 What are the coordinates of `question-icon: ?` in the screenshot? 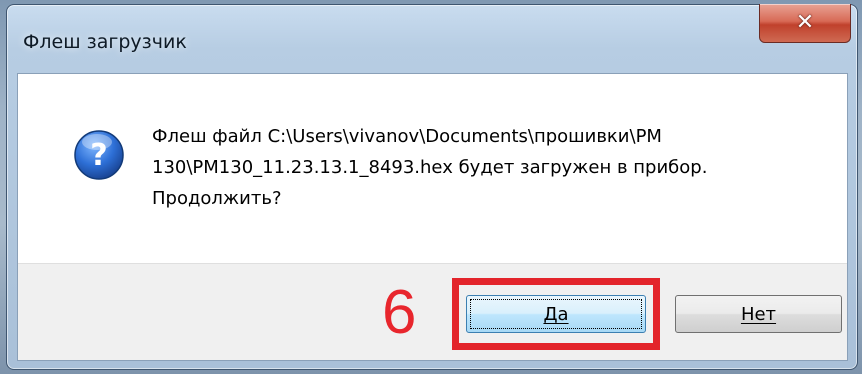 It's located at (99, 155).